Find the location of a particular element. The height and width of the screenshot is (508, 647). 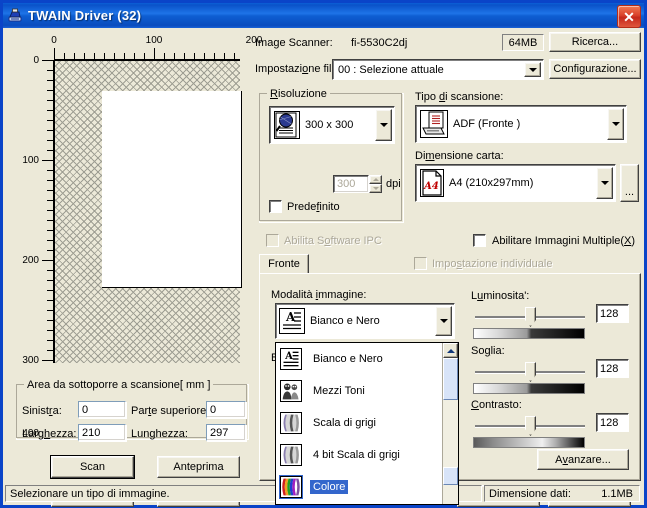

scan-button: Scan is located at coordinates (92, 467).